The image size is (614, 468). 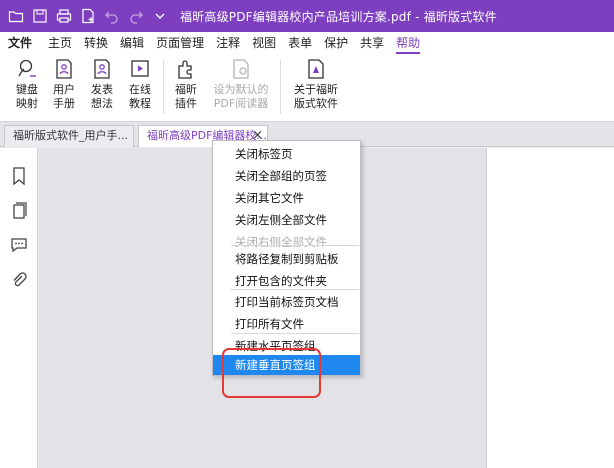 I want to click on feedback-label-2: 想法, so click(x=102, y=103).